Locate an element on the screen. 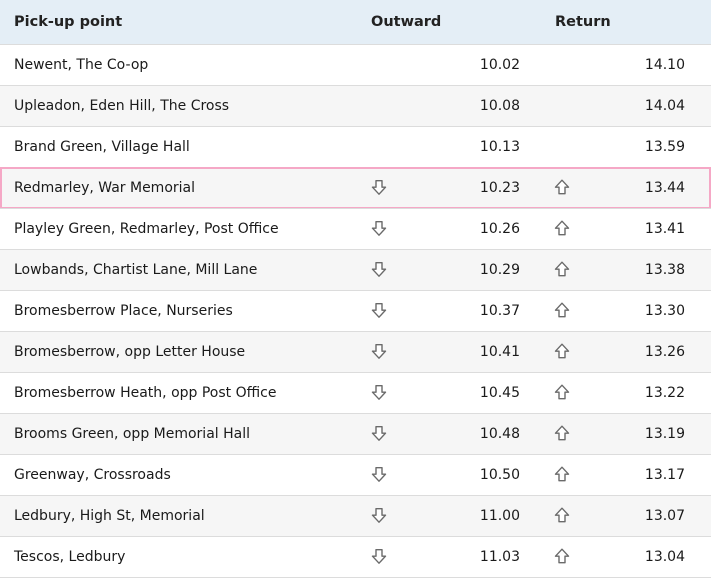 Image resolution: width=711 pixels, height=578 pixels. return-time: 13.22 is located at coordinates (664, 393).